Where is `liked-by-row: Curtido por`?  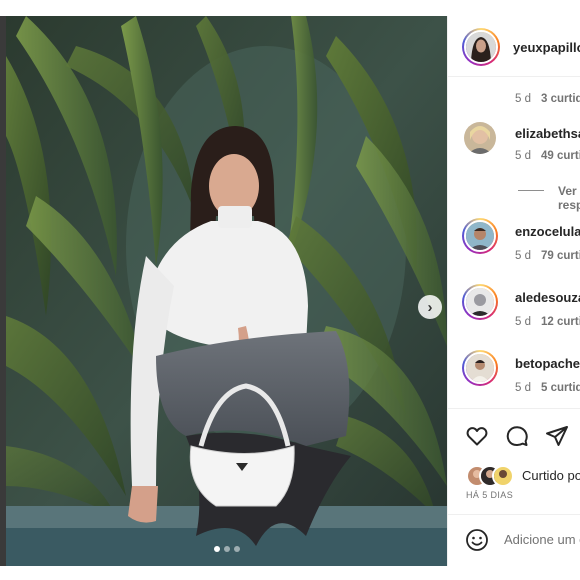 liked-by-row: Curtido por is located at coordinates (523, 476).